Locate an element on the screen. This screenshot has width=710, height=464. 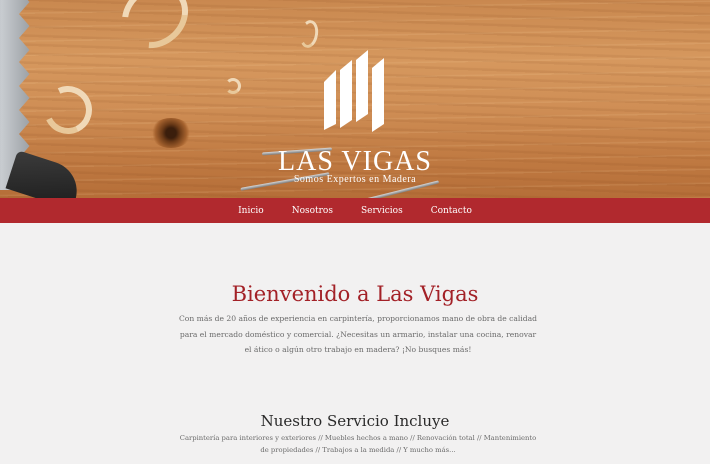
main-nav: Inicio Nosotros Servicios Contacto is located at coordinates (355, 210).